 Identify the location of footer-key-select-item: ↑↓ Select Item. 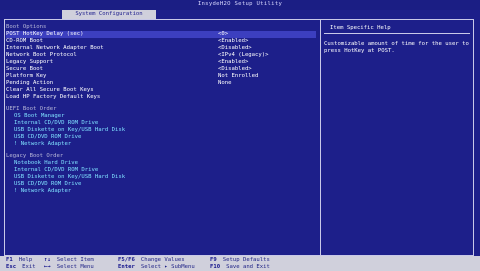
(69, 260).